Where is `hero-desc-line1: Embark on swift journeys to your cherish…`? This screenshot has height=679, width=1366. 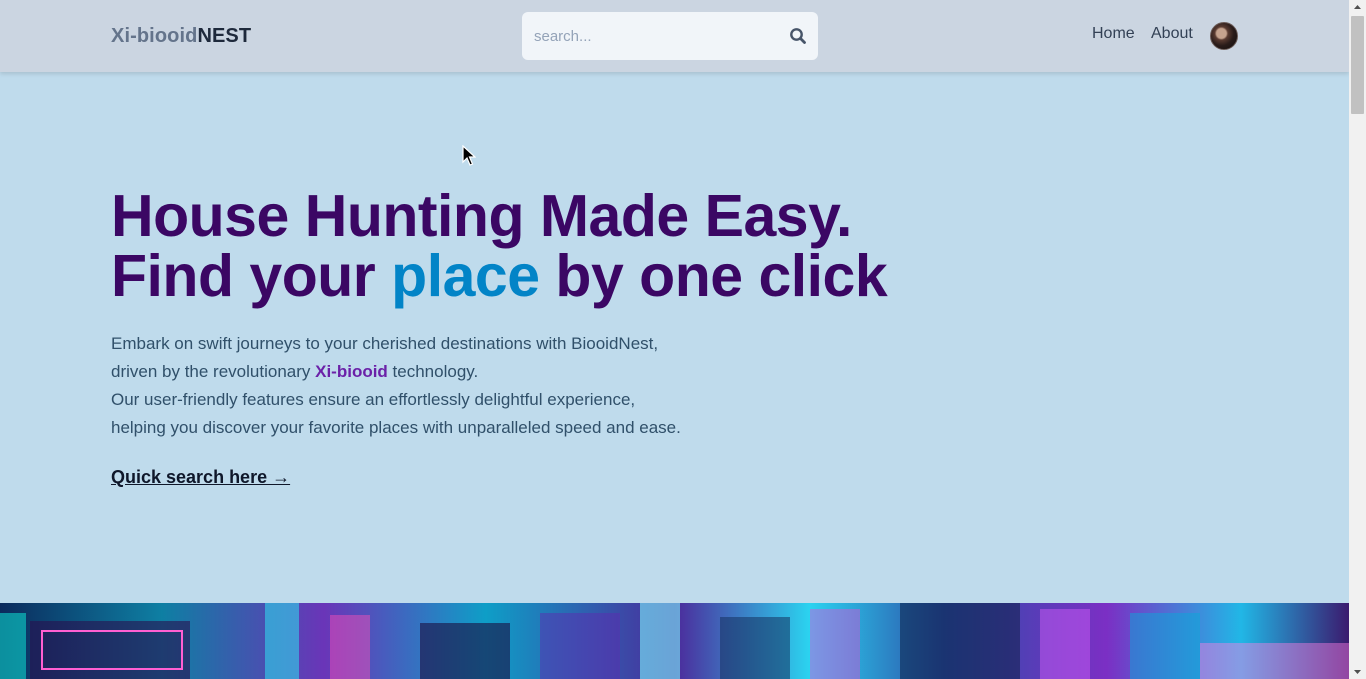
hero-desc-line1: Embark on swift journeys to your cherish… is located at coordinates (385, 343).